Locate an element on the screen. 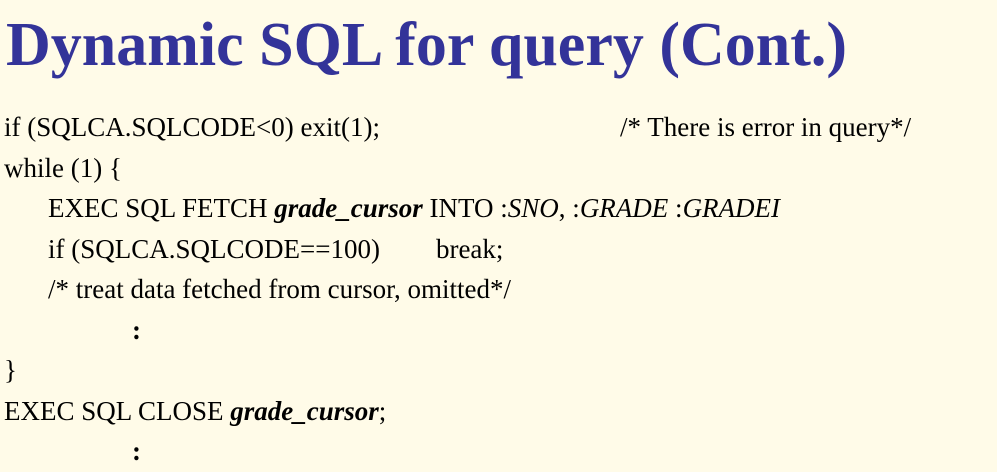 Image resolution: width=997 pixels, height=472 pixels. code-line-8: EXEC SQL CLOSE grade_cursor; is located at coordinates (392, 411).